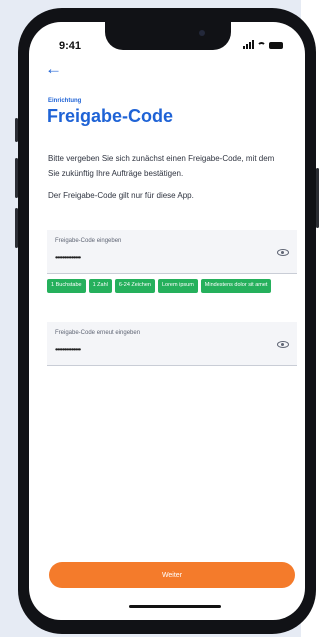 The width and height of the screenshot is (321, 637). I want to click on requirement-chip: 1 Buchstabe, so click(66, 286).